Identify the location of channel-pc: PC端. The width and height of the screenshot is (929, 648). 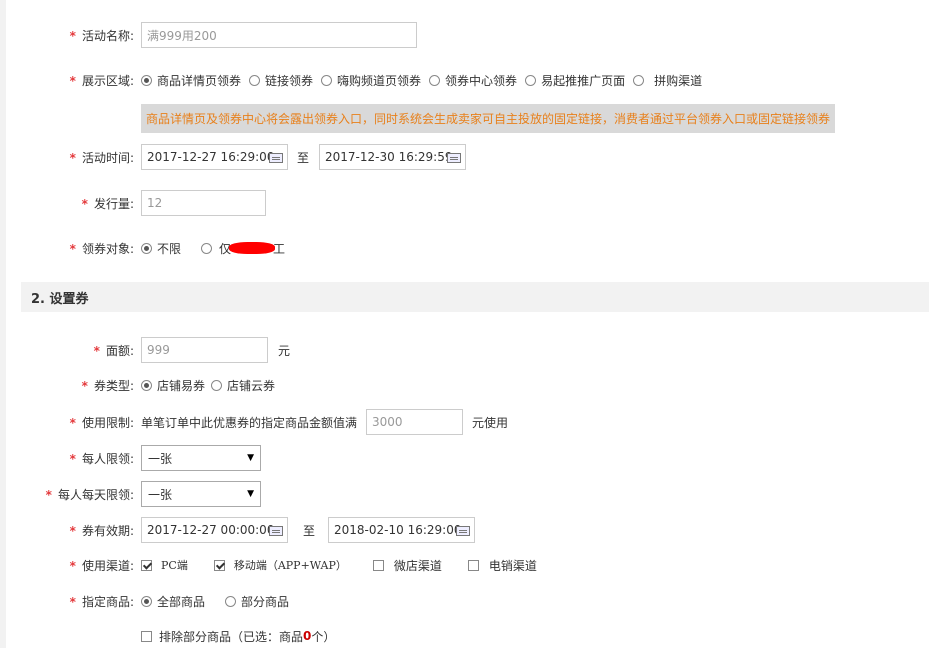
(164, 565).